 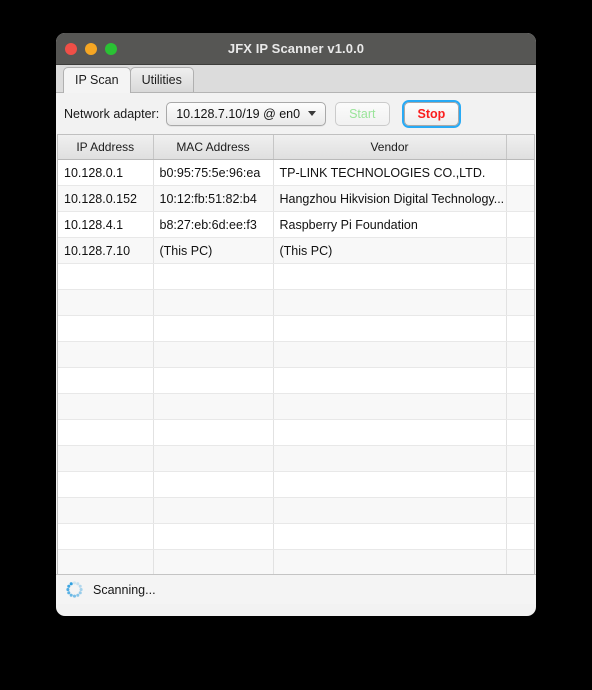 I want to click on table-cell: TP-LINK TECHNOLOGIES CO.,LTD., so click(x=390, y=172).